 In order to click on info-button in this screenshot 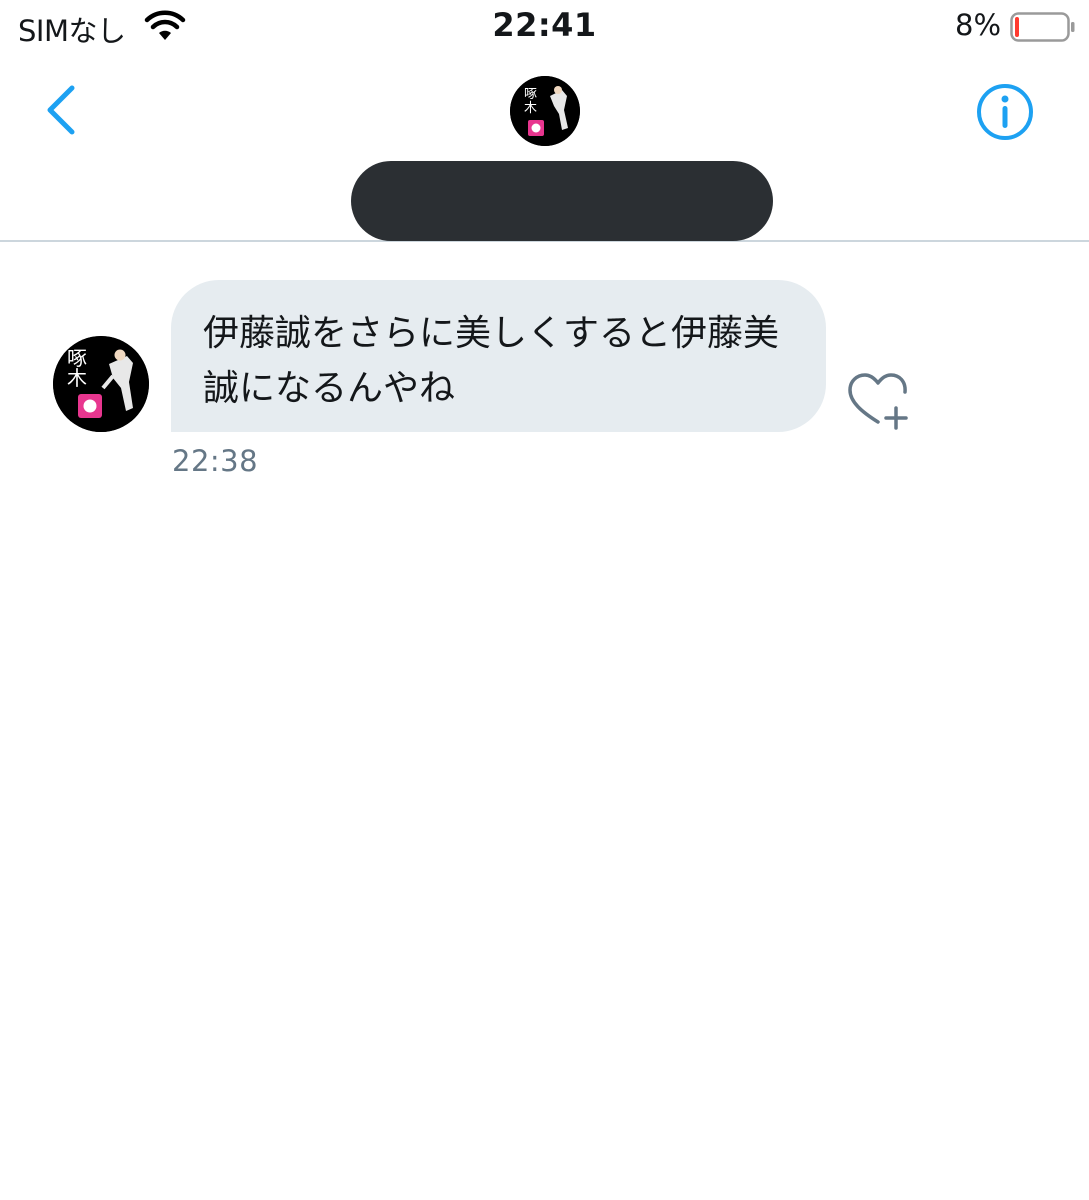, I will do `click(1005, 112)`.